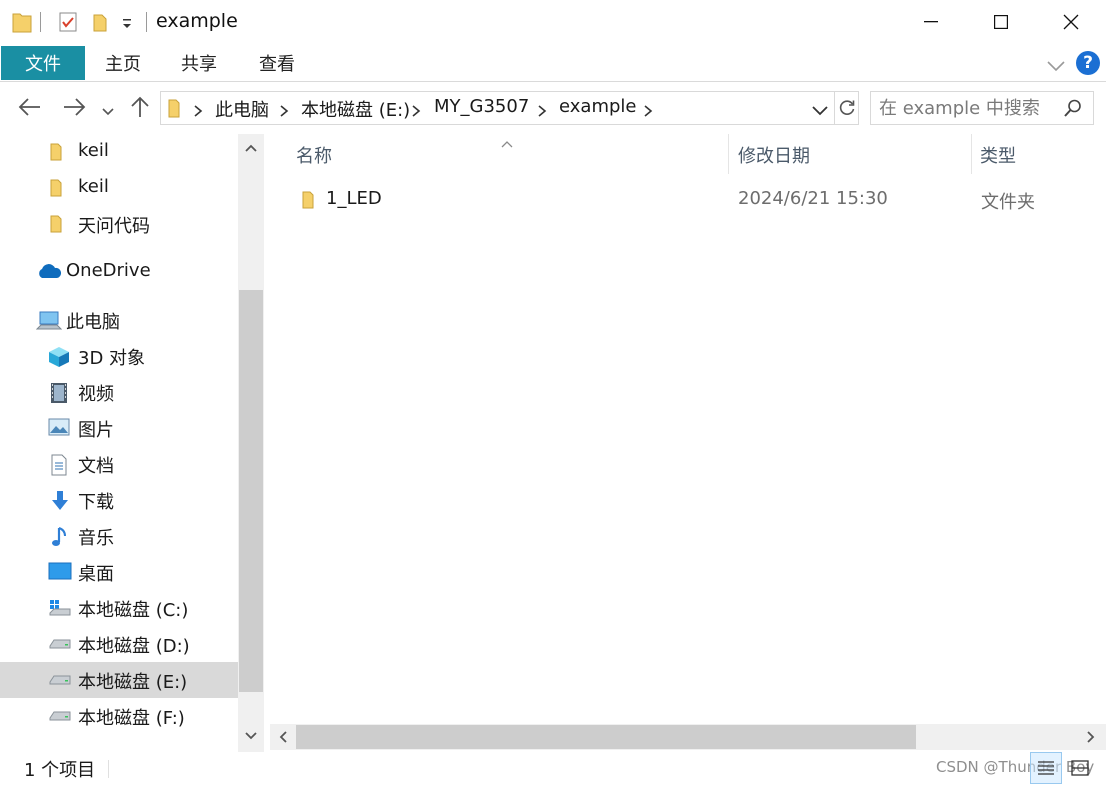  Describe the element at coordinates (61, 536) in the screenshot. I see `music-icon` at that location.